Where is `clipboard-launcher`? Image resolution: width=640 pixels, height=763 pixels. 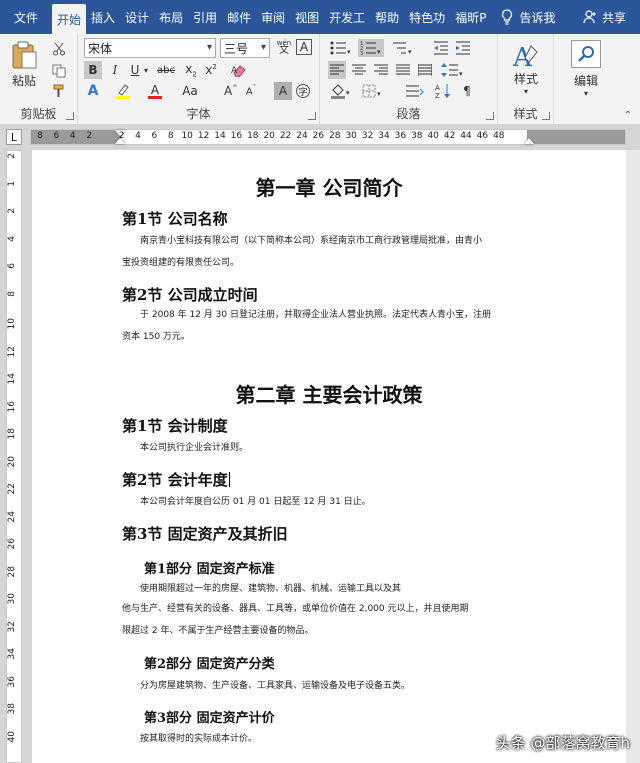 clipboard-launcher is located at coordinates (70, 116).